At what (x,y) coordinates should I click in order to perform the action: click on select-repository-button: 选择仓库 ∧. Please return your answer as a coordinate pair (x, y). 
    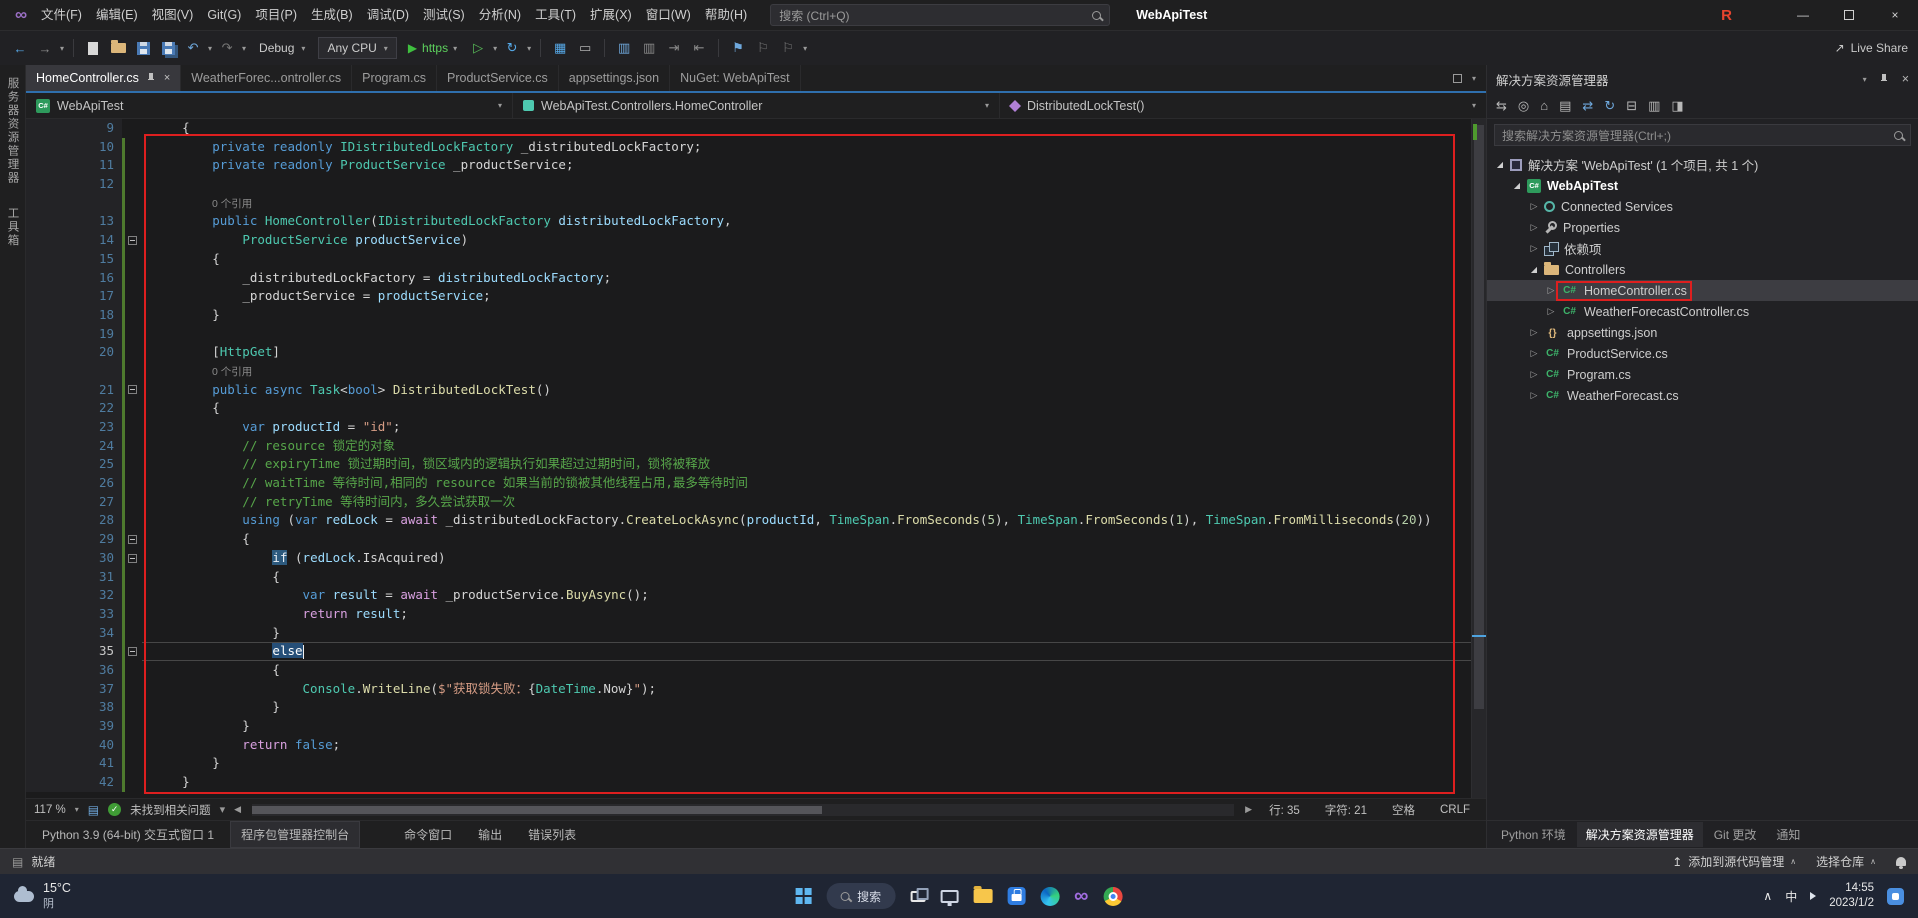
    Looking at the image, I should click on (1846, 861).